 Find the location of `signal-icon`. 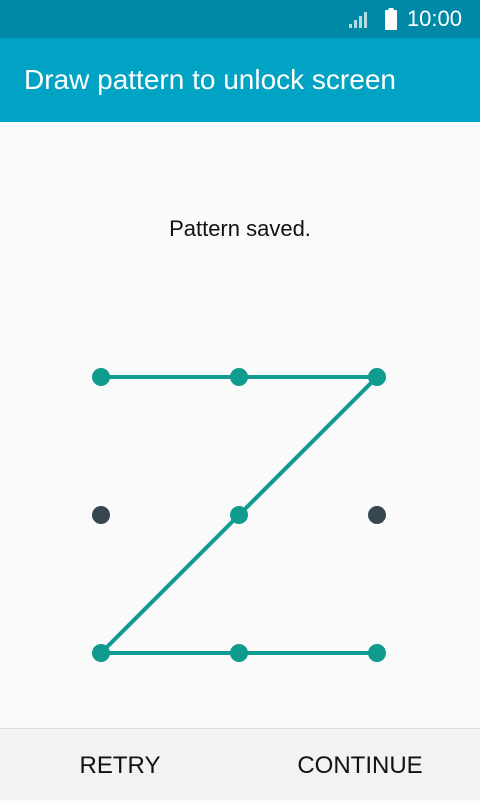

signal-icon is located at coordinates (357, 20).